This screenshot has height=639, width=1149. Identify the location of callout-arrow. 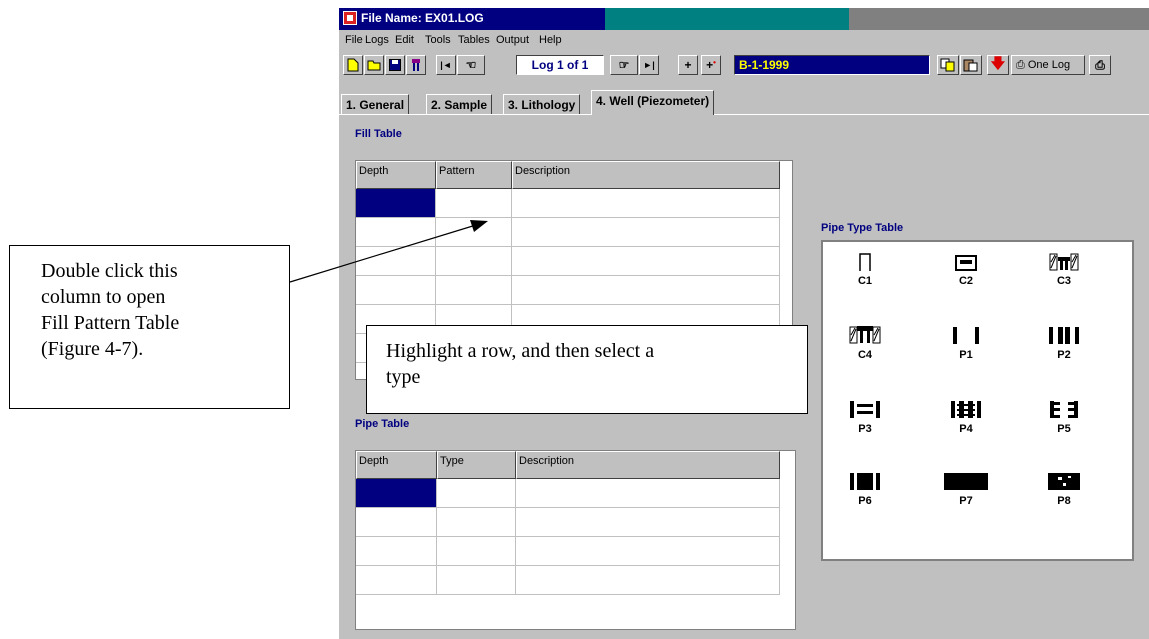
(388, 251).